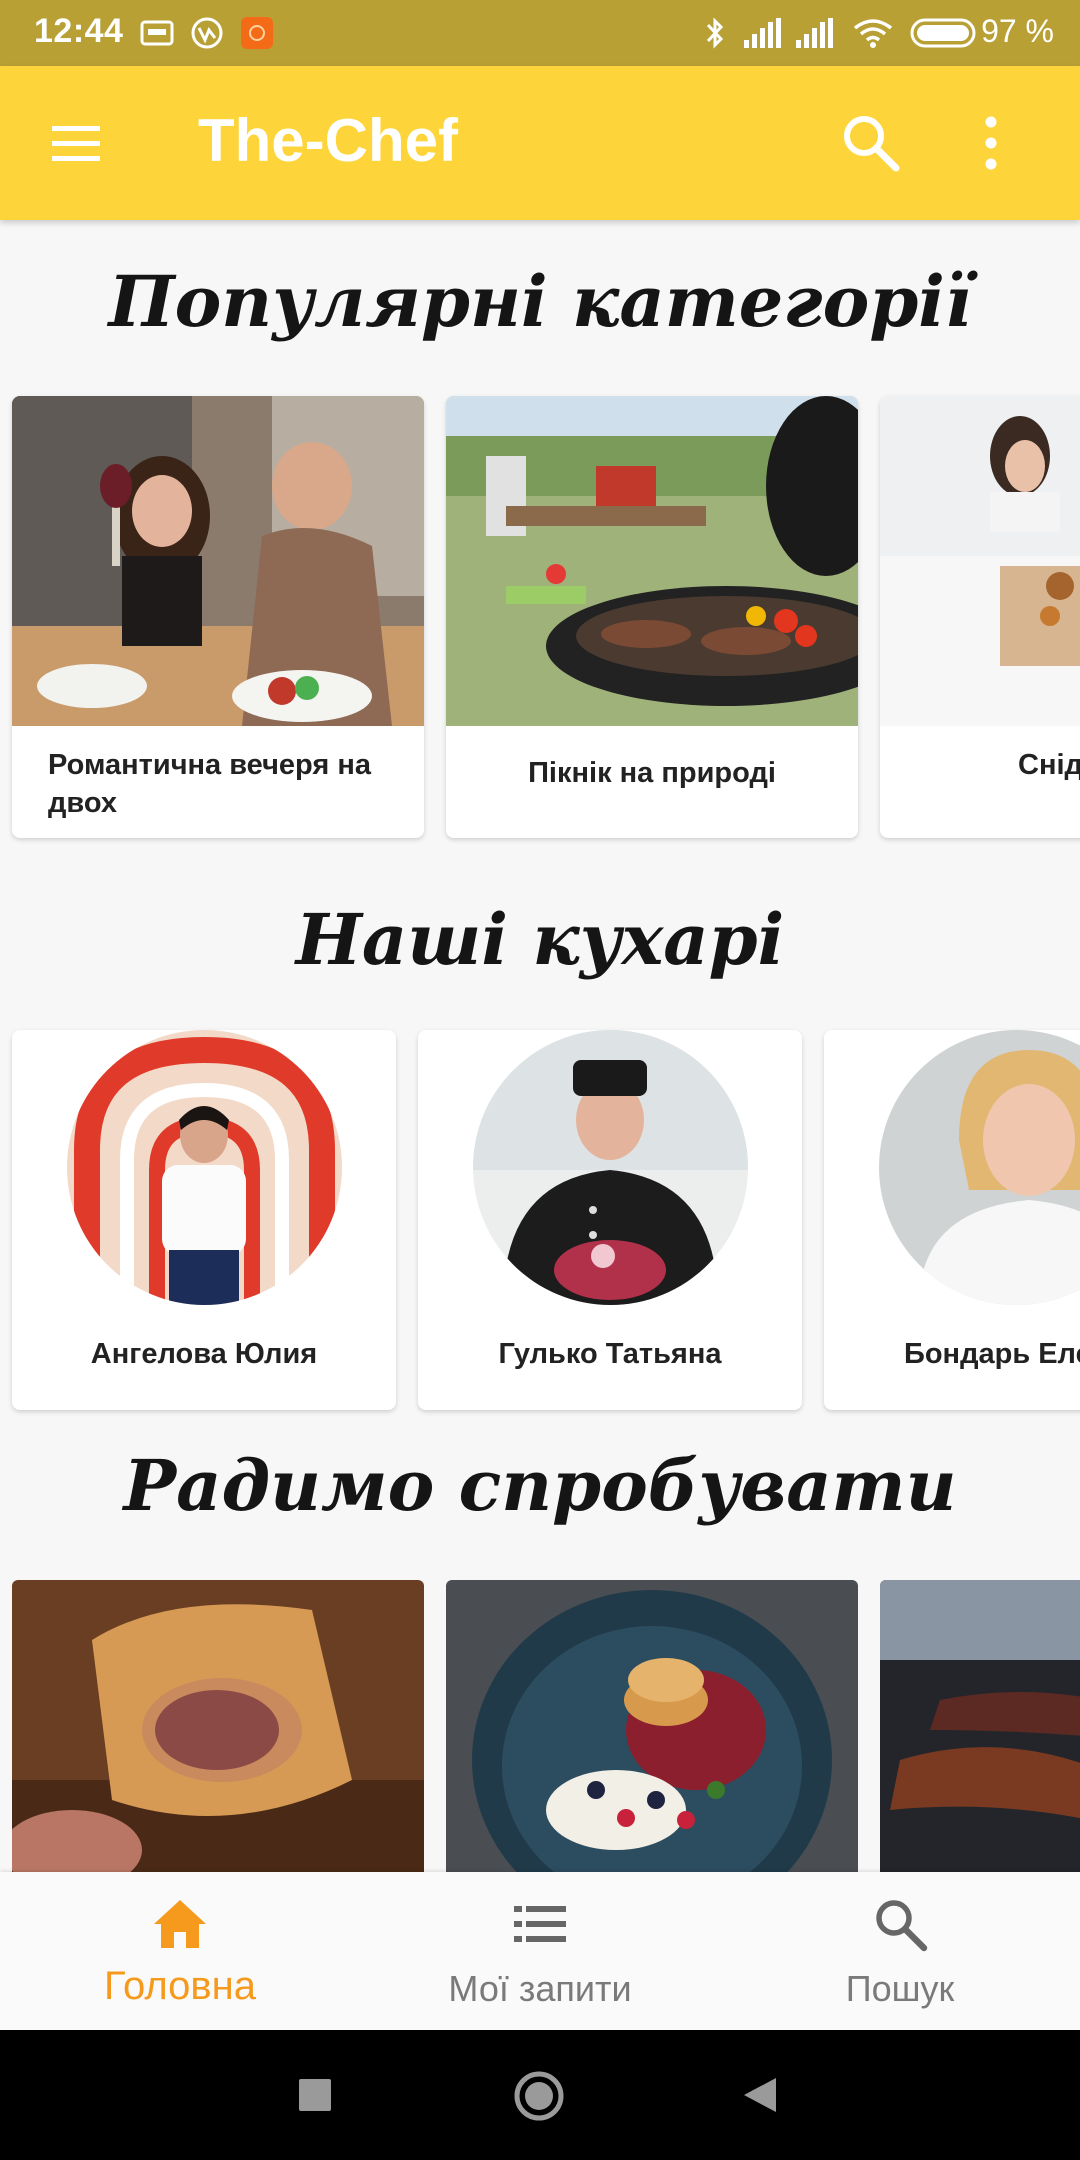  What do you see at coordinates (980, 561) in the screenshot?
I see `category-image-breakfast` at bounding box center [980, 561].